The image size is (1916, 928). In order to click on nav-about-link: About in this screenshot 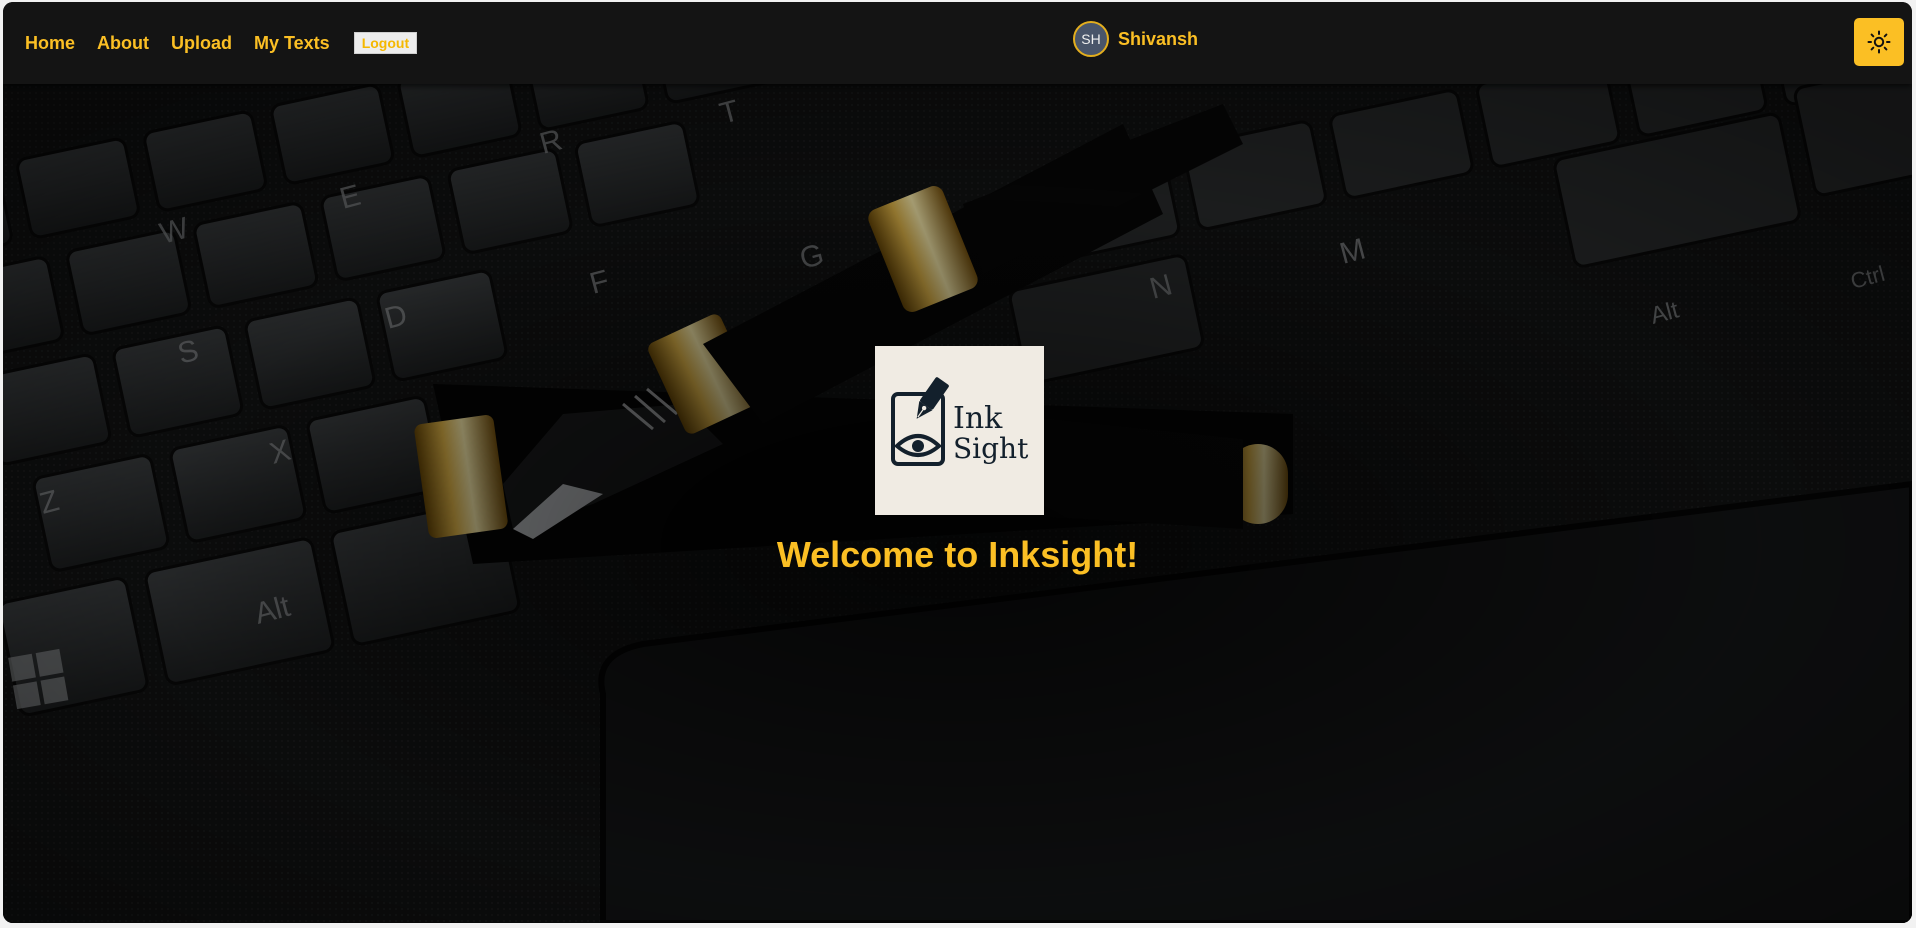, I will do `click(123, 43)`.